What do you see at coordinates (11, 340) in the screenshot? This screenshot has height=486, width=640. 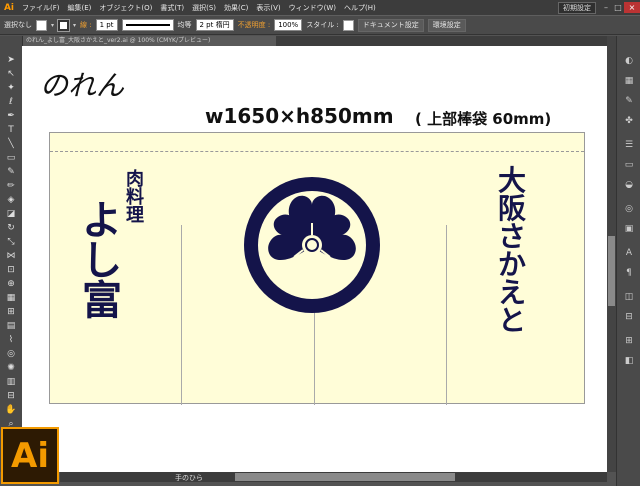 I see `eyedropper-tool-icon: ⌇` at bounding box center [11, 340].